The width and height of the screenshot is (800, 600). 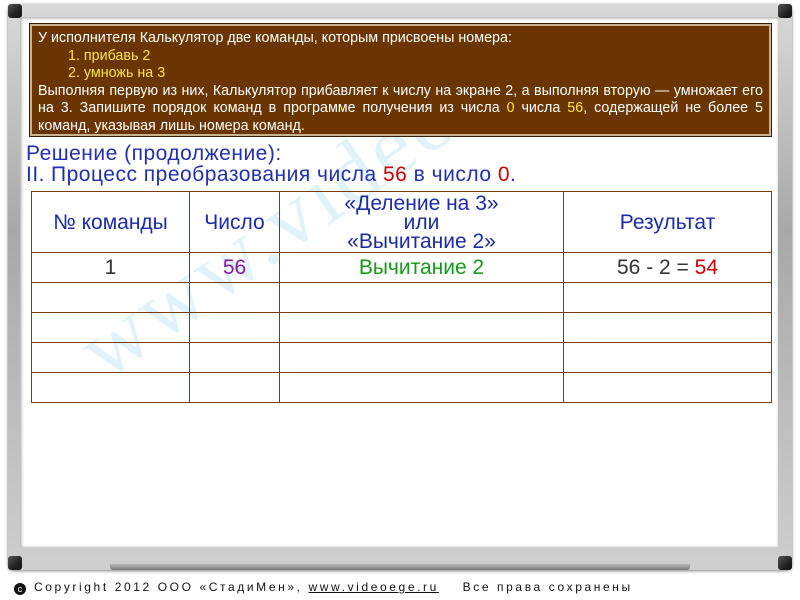 I want to click on header-number: Число, so click(x=234, y=222).